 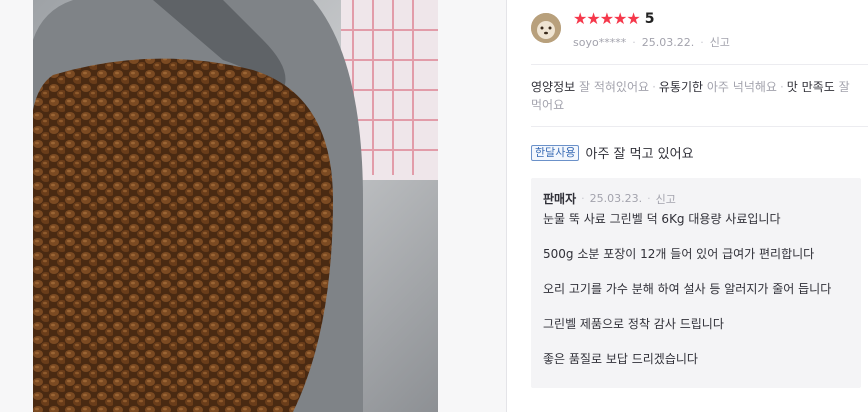 I want to click on reply-line: 오리 고기를 가수 분해 하여 설사 등 알러지가 줄어 듭니다, so click(x=687, y=289).